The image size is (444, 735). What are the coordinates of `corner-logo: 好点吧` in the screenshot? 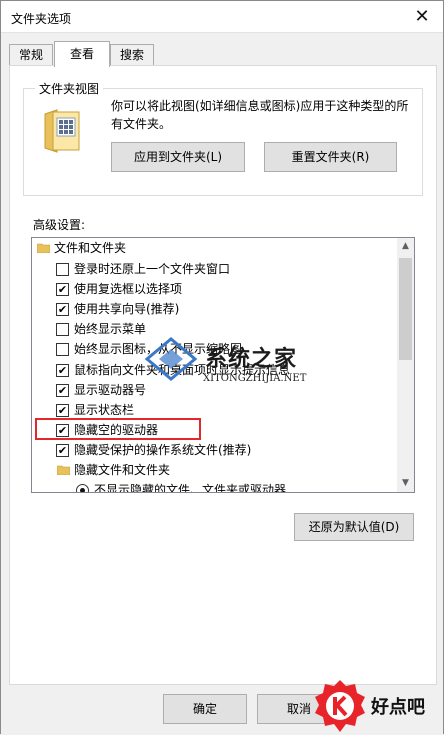 It's located at (376, 706).